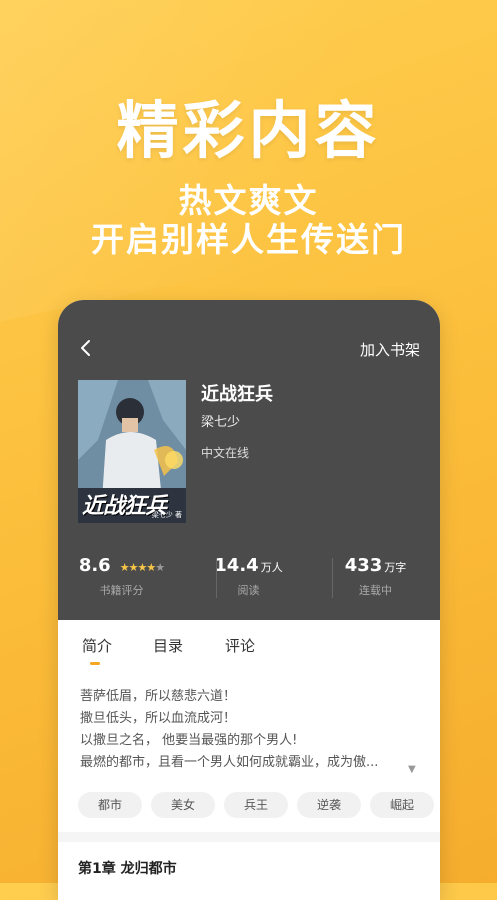 This screenshot has height=900, width=497. Describe the element at coordinates (160, 567) in the screenshot. I see `star-empty-icon: ★` at that location.